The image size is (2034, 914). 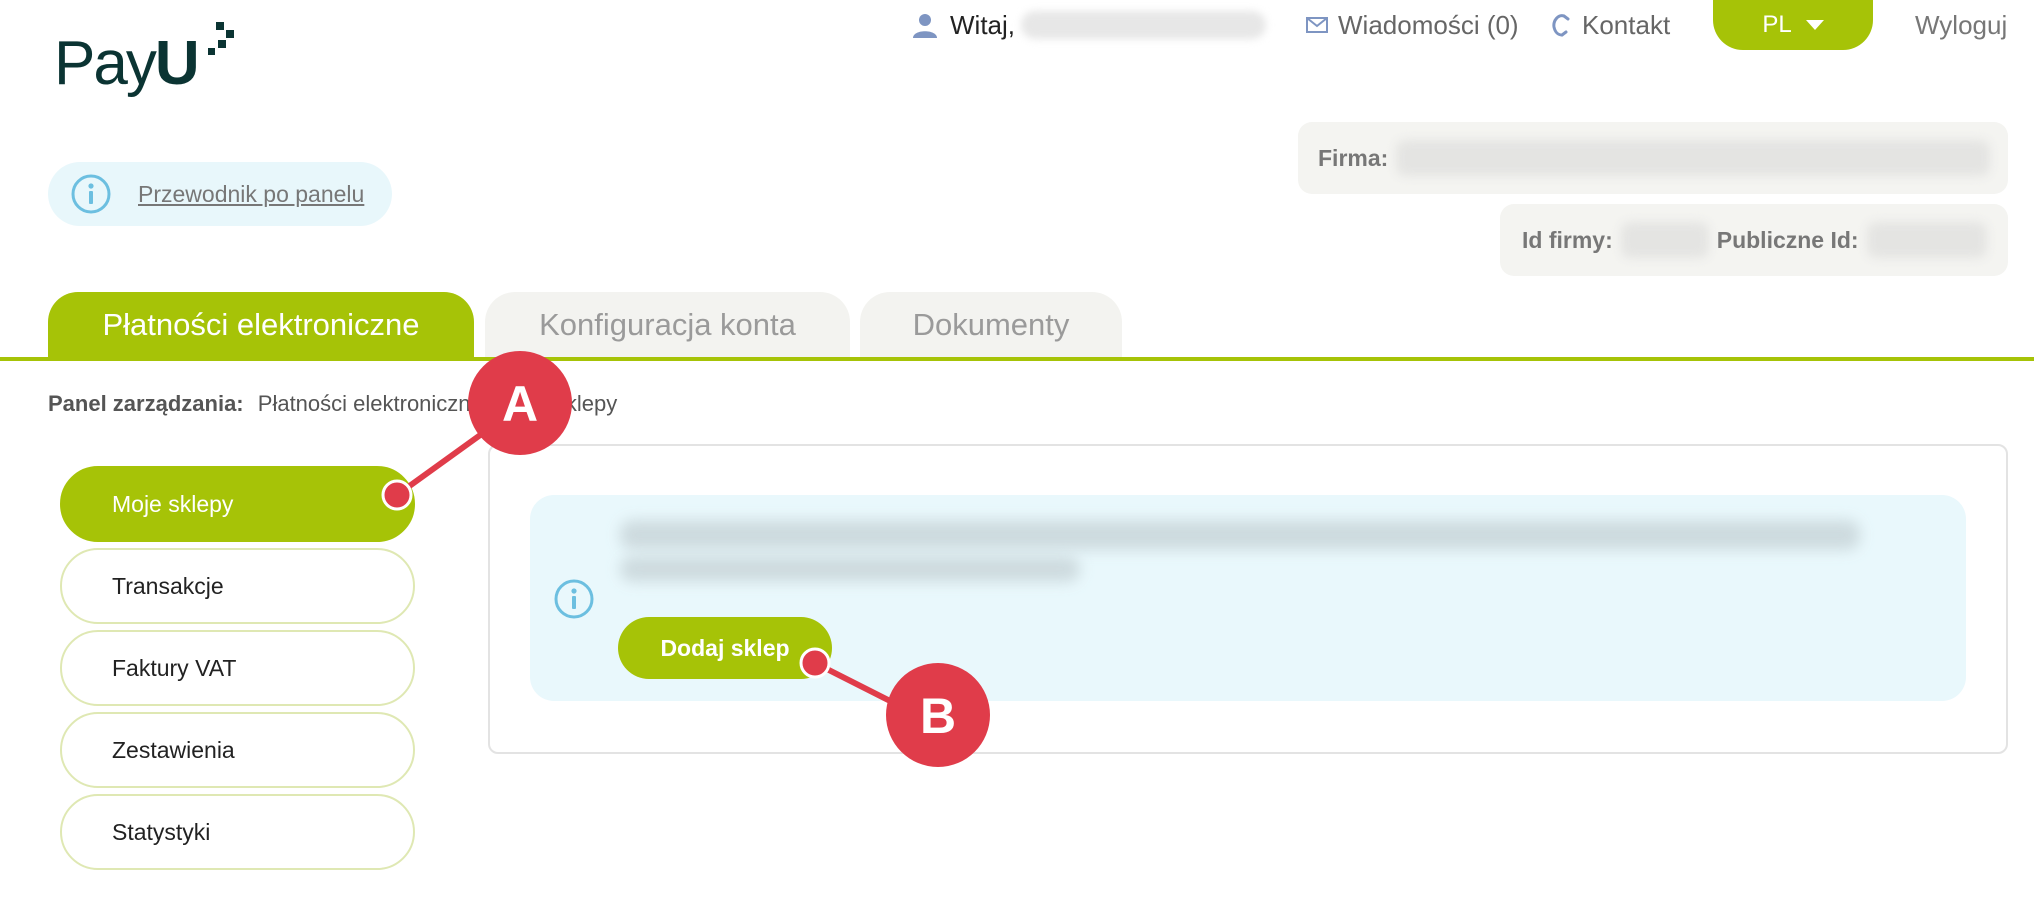 What do you see at coordinates (237, 832) in the screenshot?
I see `sidebar-item-statistics: Statystyki` at bounding box center [237, 832].